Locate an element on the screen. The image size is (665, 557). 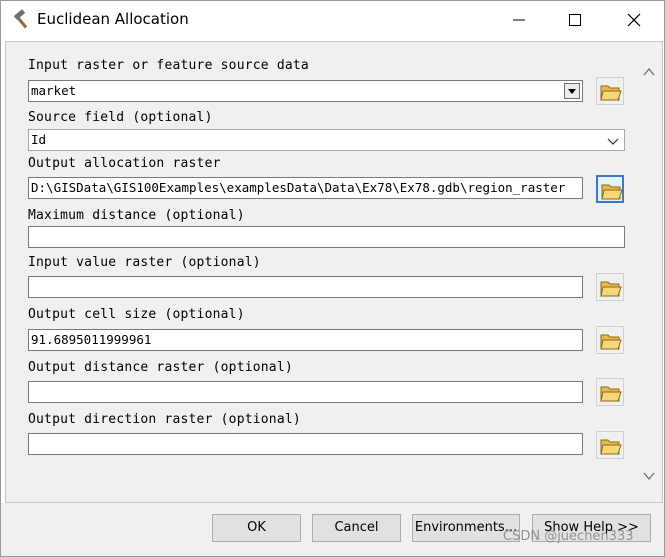
param-label-cell-size: Output cell size (optional) is located at coordinates (136, 314).